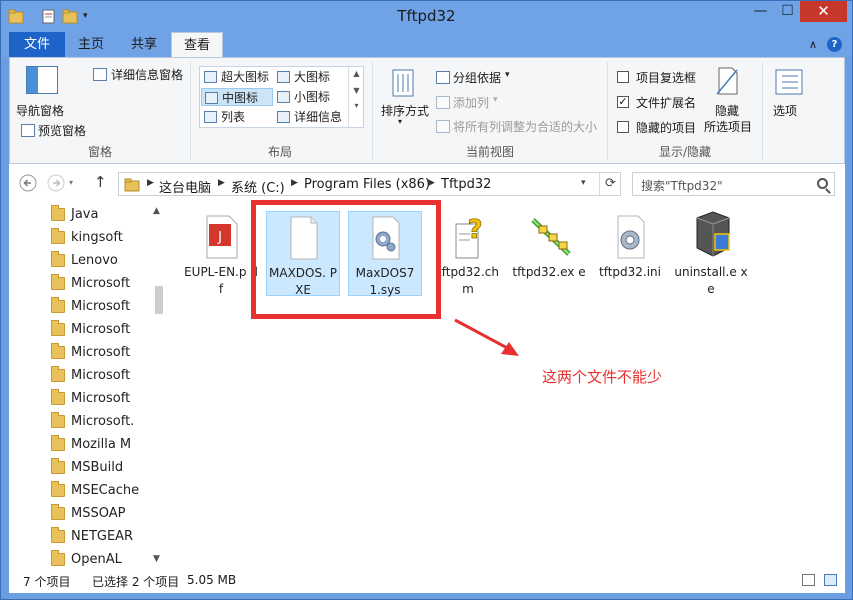  What do you see at coordinates (525, 126) in the screenshot?
I see `size-all-columns-button: 将所有列调整为合适的大小` at bounding box center [525, 126].